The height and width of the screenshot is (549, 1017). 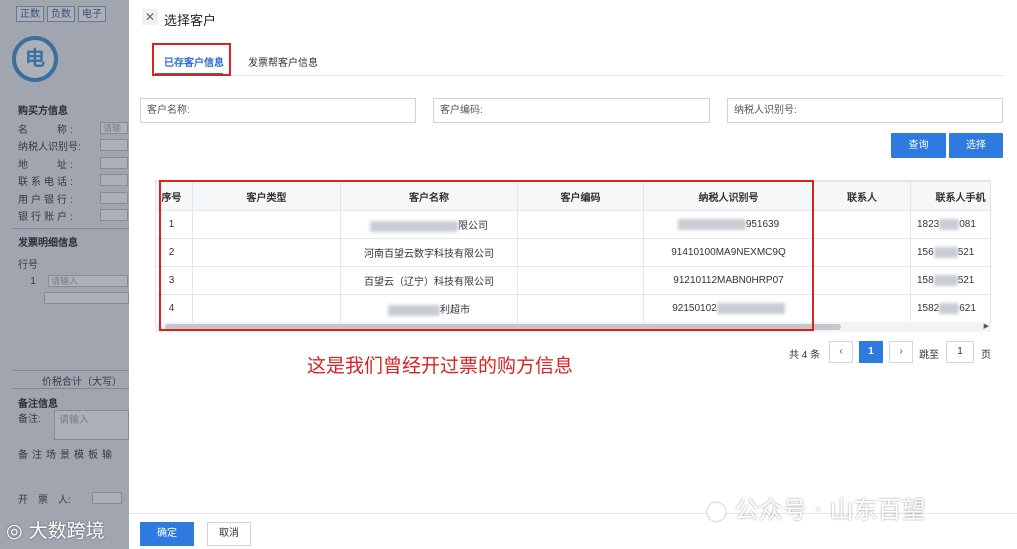 I want to click on cell-phone: 156 521, so click(x=950, y=252).